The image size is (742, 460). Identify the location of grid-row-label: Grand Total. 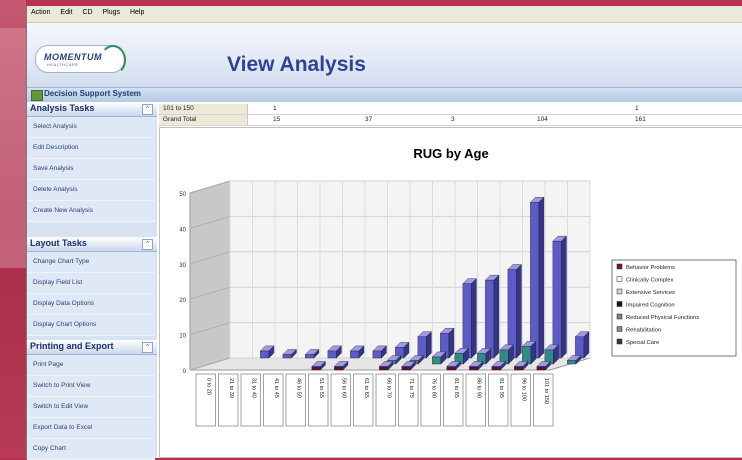
(203, 120).